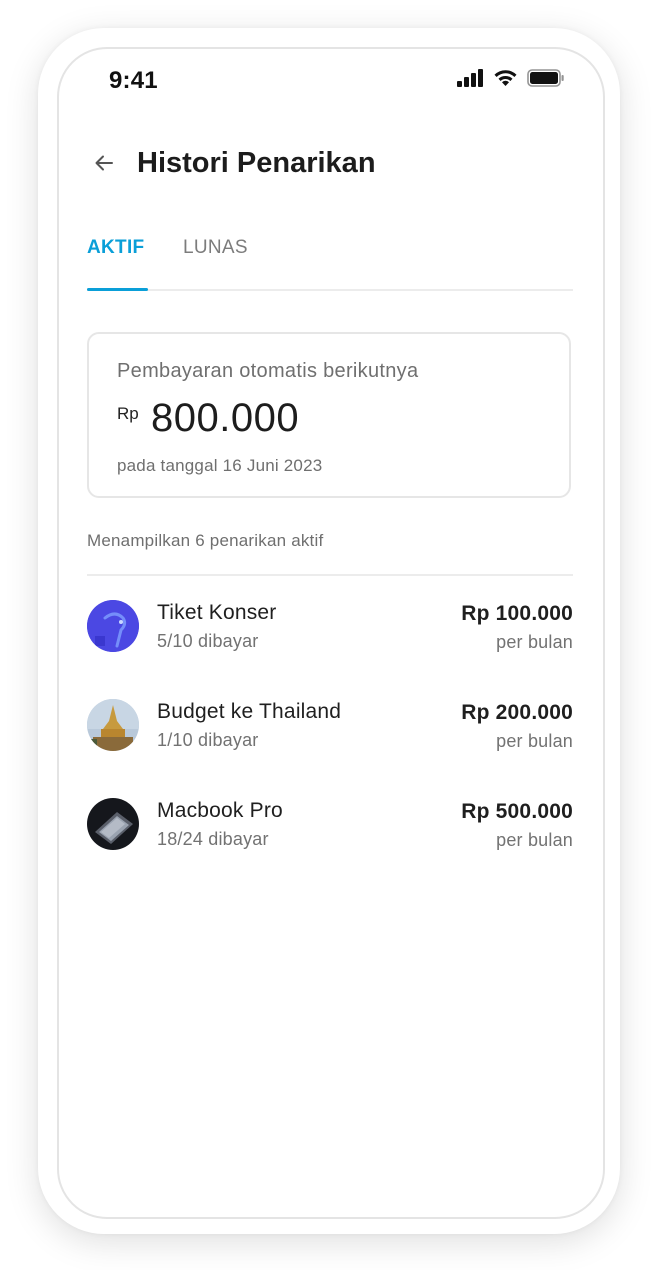 This screenshot has width=667, height=1270. I want to click on concert-thumbnail, so click(113, 626).